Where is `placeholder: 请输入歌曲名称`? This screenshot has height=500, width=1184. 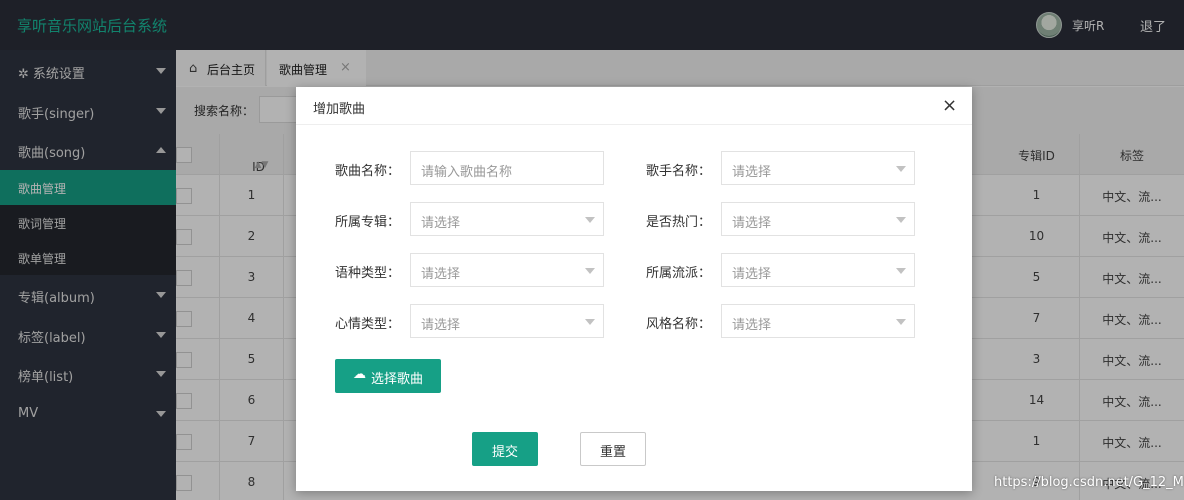 placeholder: 请输入歌曲名称 is located at coordinates (467, 172).